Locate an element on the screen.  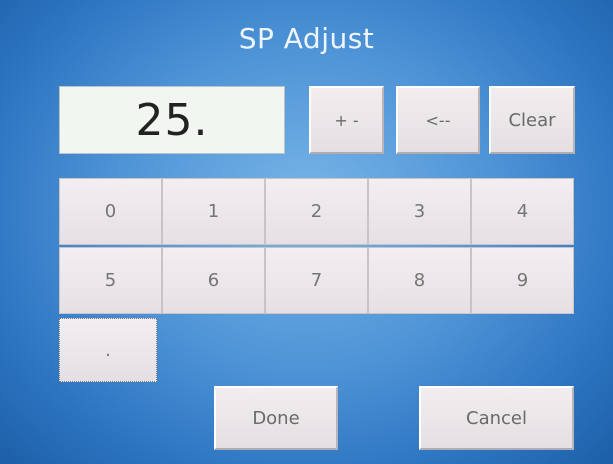
backspace-label: <-- is located at coordinates (438, 120).